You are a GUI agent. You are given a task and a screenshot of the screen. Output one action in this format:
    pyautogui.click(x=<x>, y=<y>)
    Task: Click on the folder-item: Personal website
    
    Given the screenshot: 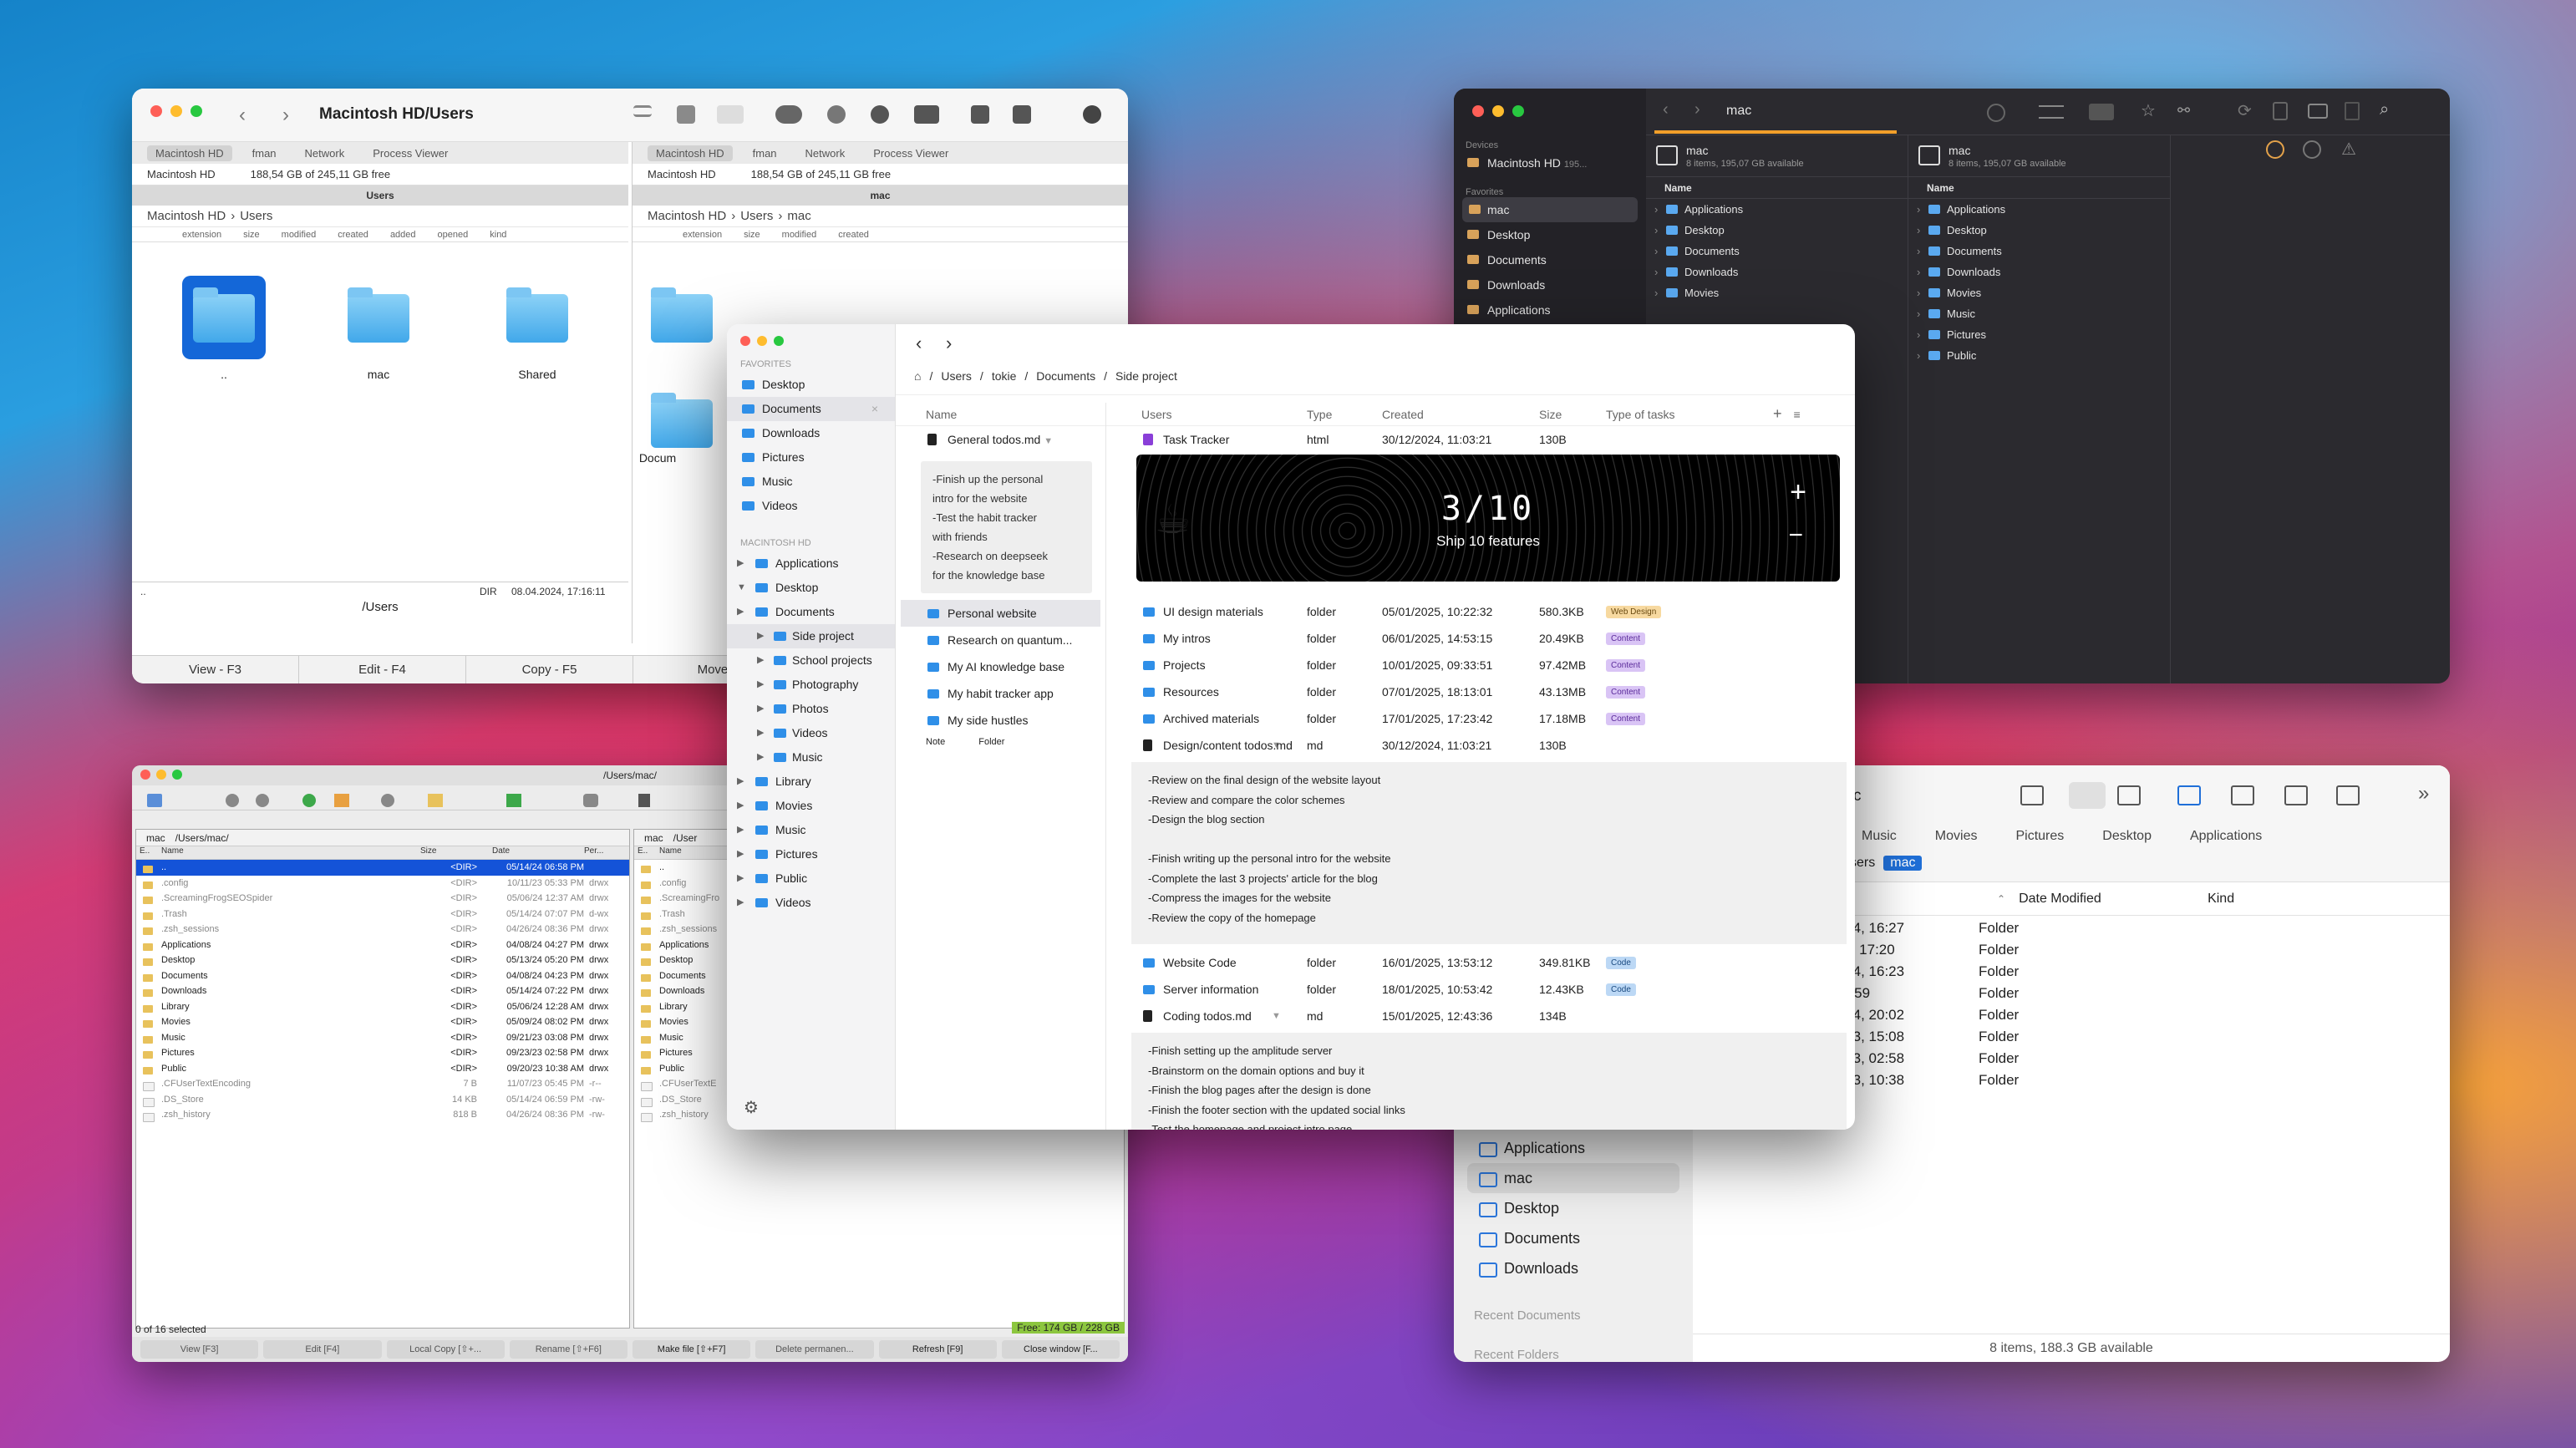 What is the action you would take?
    pyautogui.click(x=1000, y=613)
    